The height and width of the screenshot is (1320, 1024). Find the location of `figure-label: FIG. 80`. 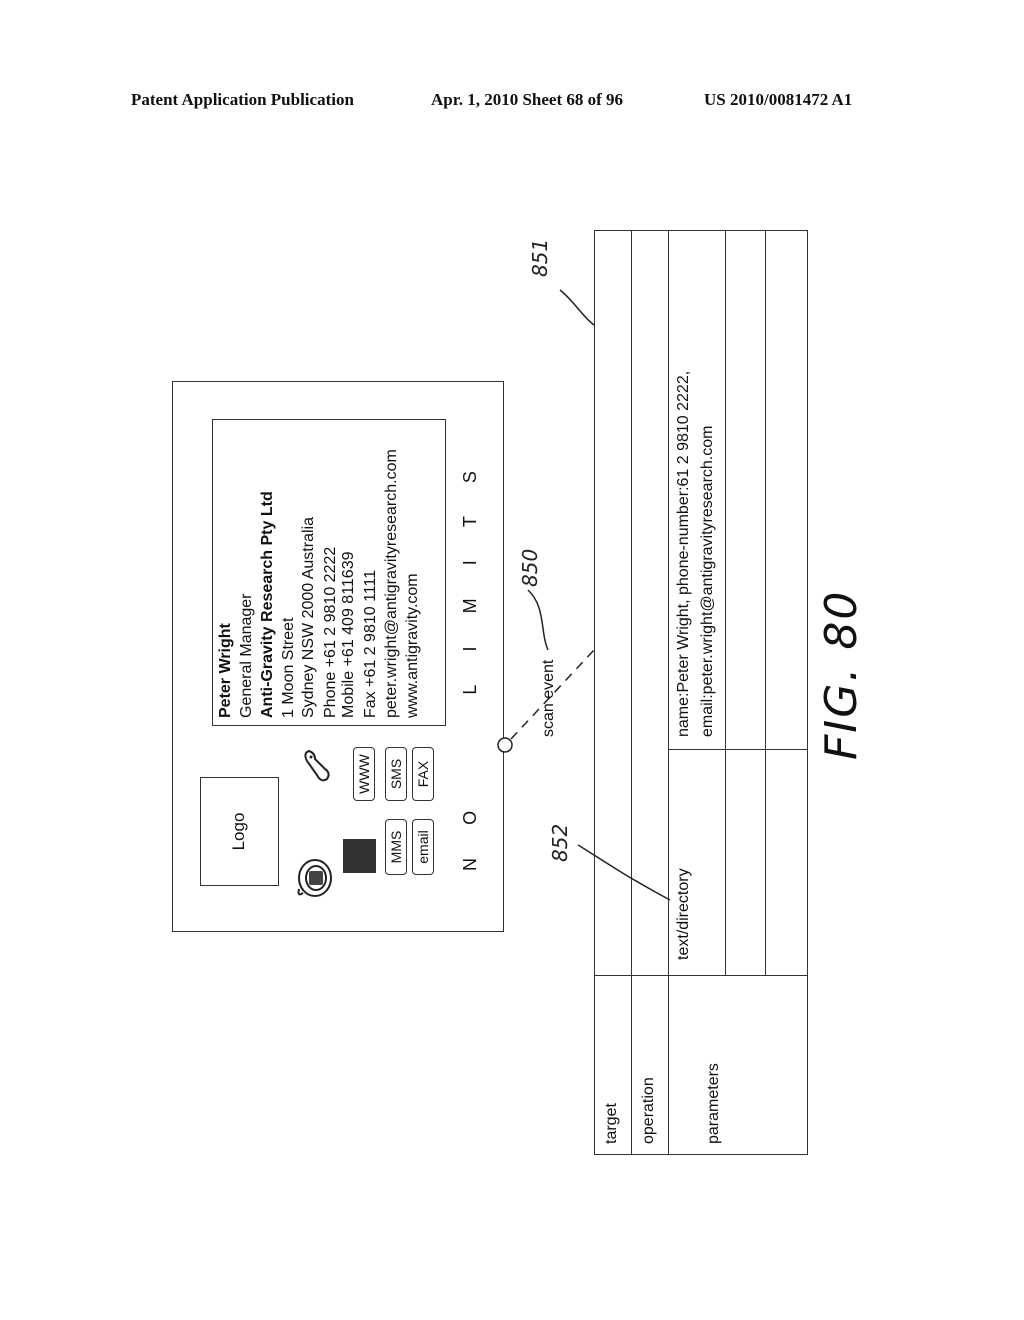

figure-label: FIG. 80 is located at coordinates (841, 674).